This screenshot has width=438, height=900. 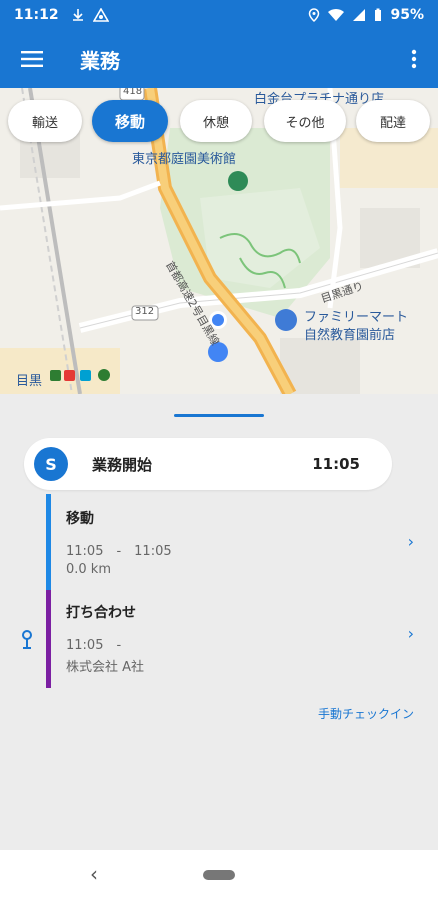 What do you see at coordinates (378, 14) in the screenshot?
I see `battery-icon` at bounding box center [378, 14].